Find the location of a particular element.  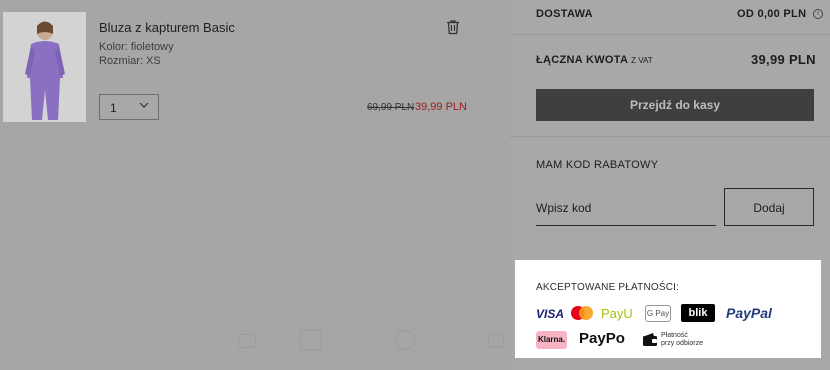

google-pay-logo: G Pay is located at coordinates (658, 313).